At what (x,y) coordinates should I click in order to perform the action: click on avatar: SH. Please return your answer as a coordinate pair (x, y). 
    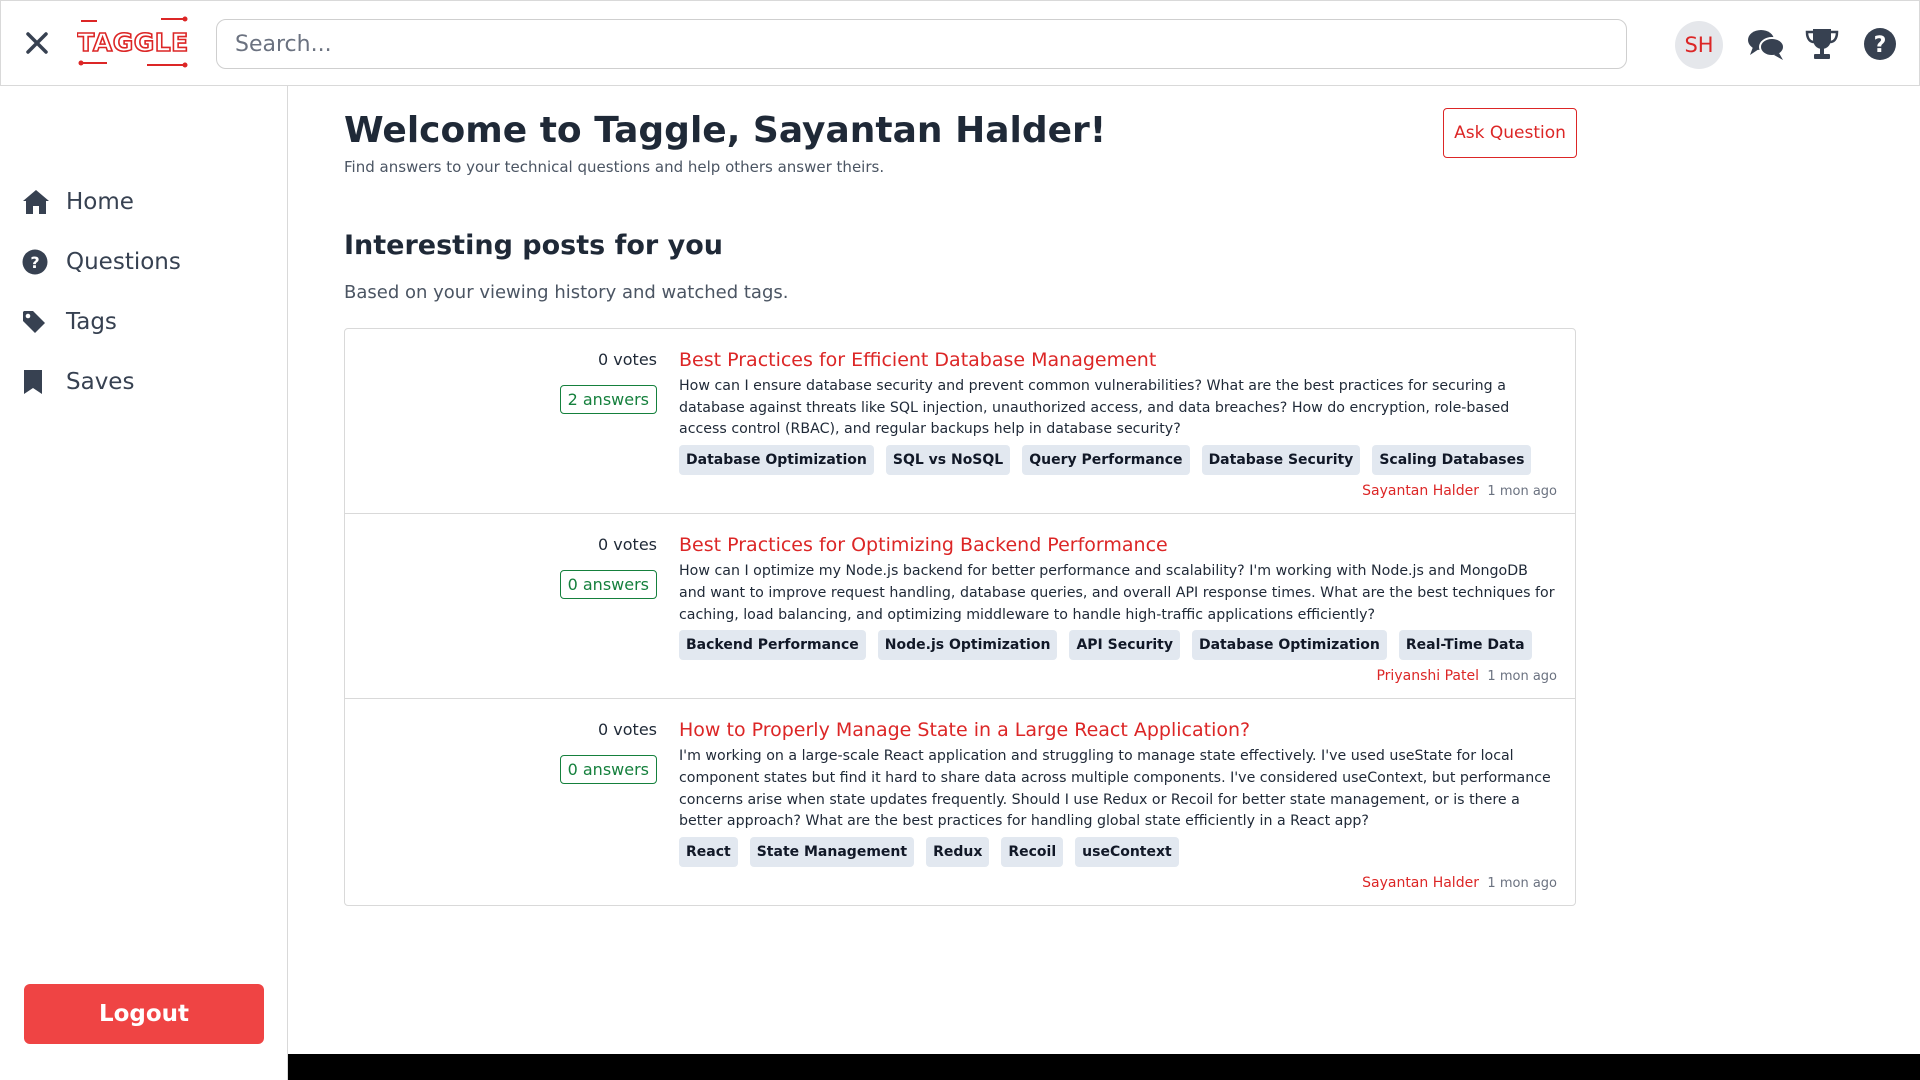
    Looking at the image, I should click on (1699, 45).